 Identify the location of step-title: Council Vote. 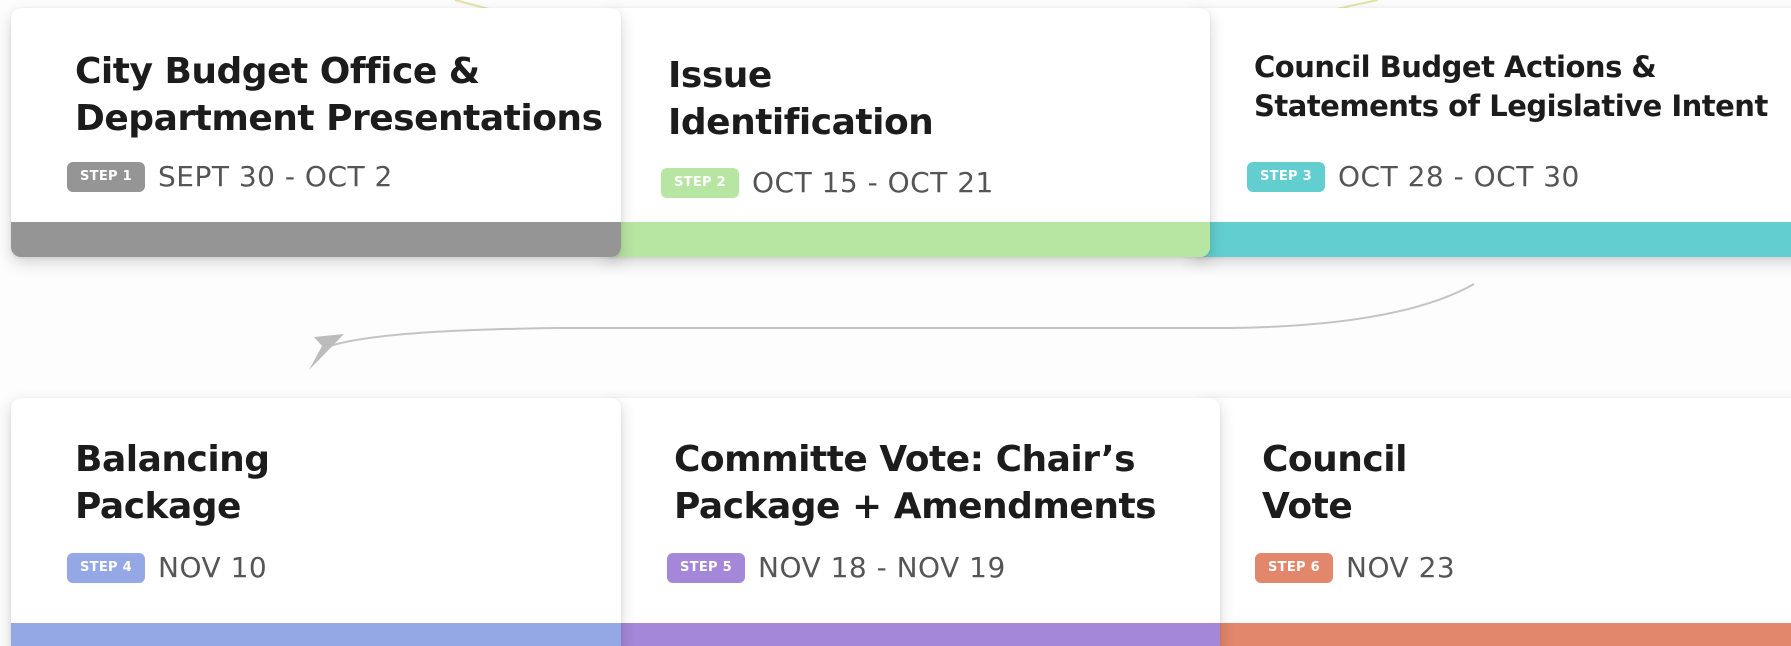
(1334, 483).